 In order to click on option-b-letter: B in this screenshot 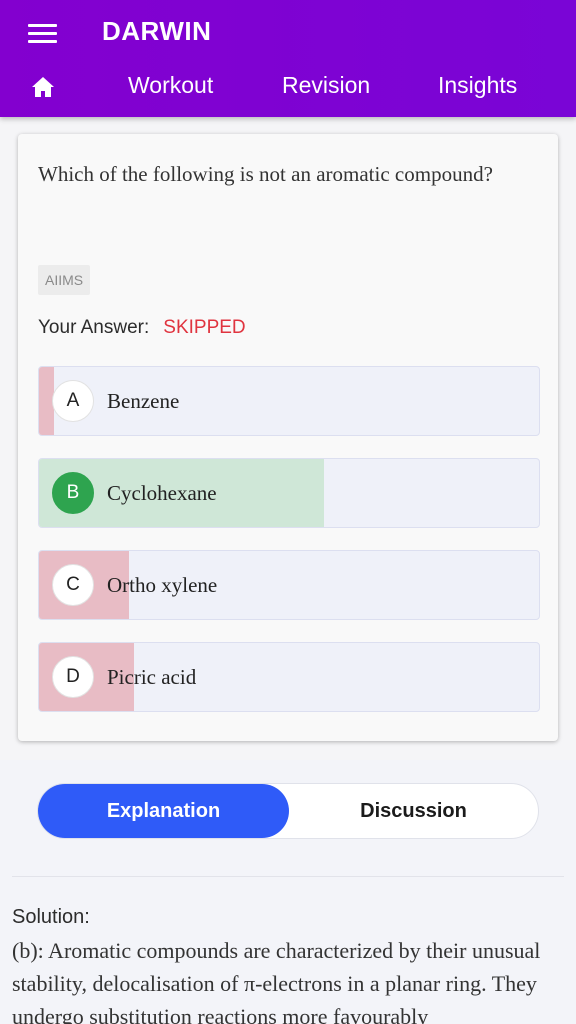, I will do `click(73, 493)`.